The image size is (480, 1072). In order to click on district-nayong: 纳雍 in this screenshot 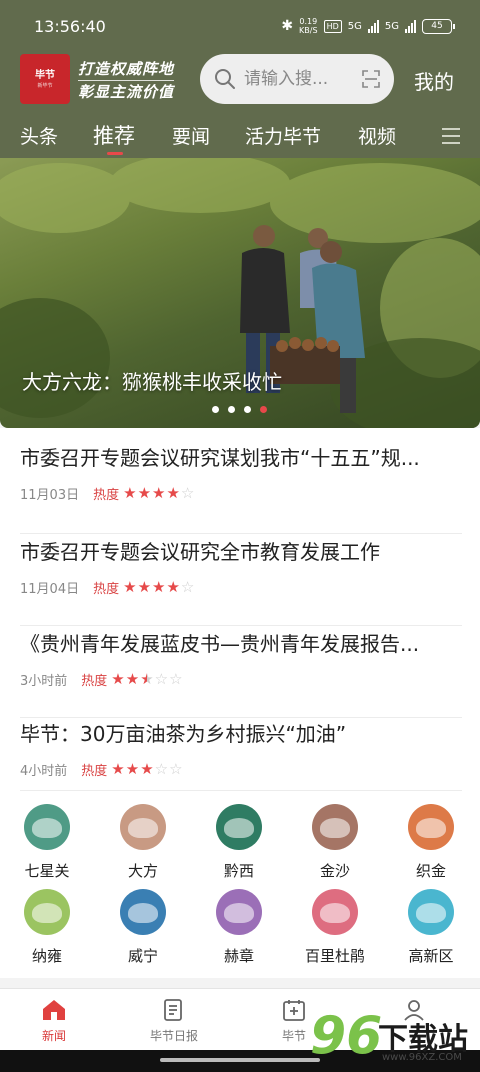, I will do `click(47, 927)`.